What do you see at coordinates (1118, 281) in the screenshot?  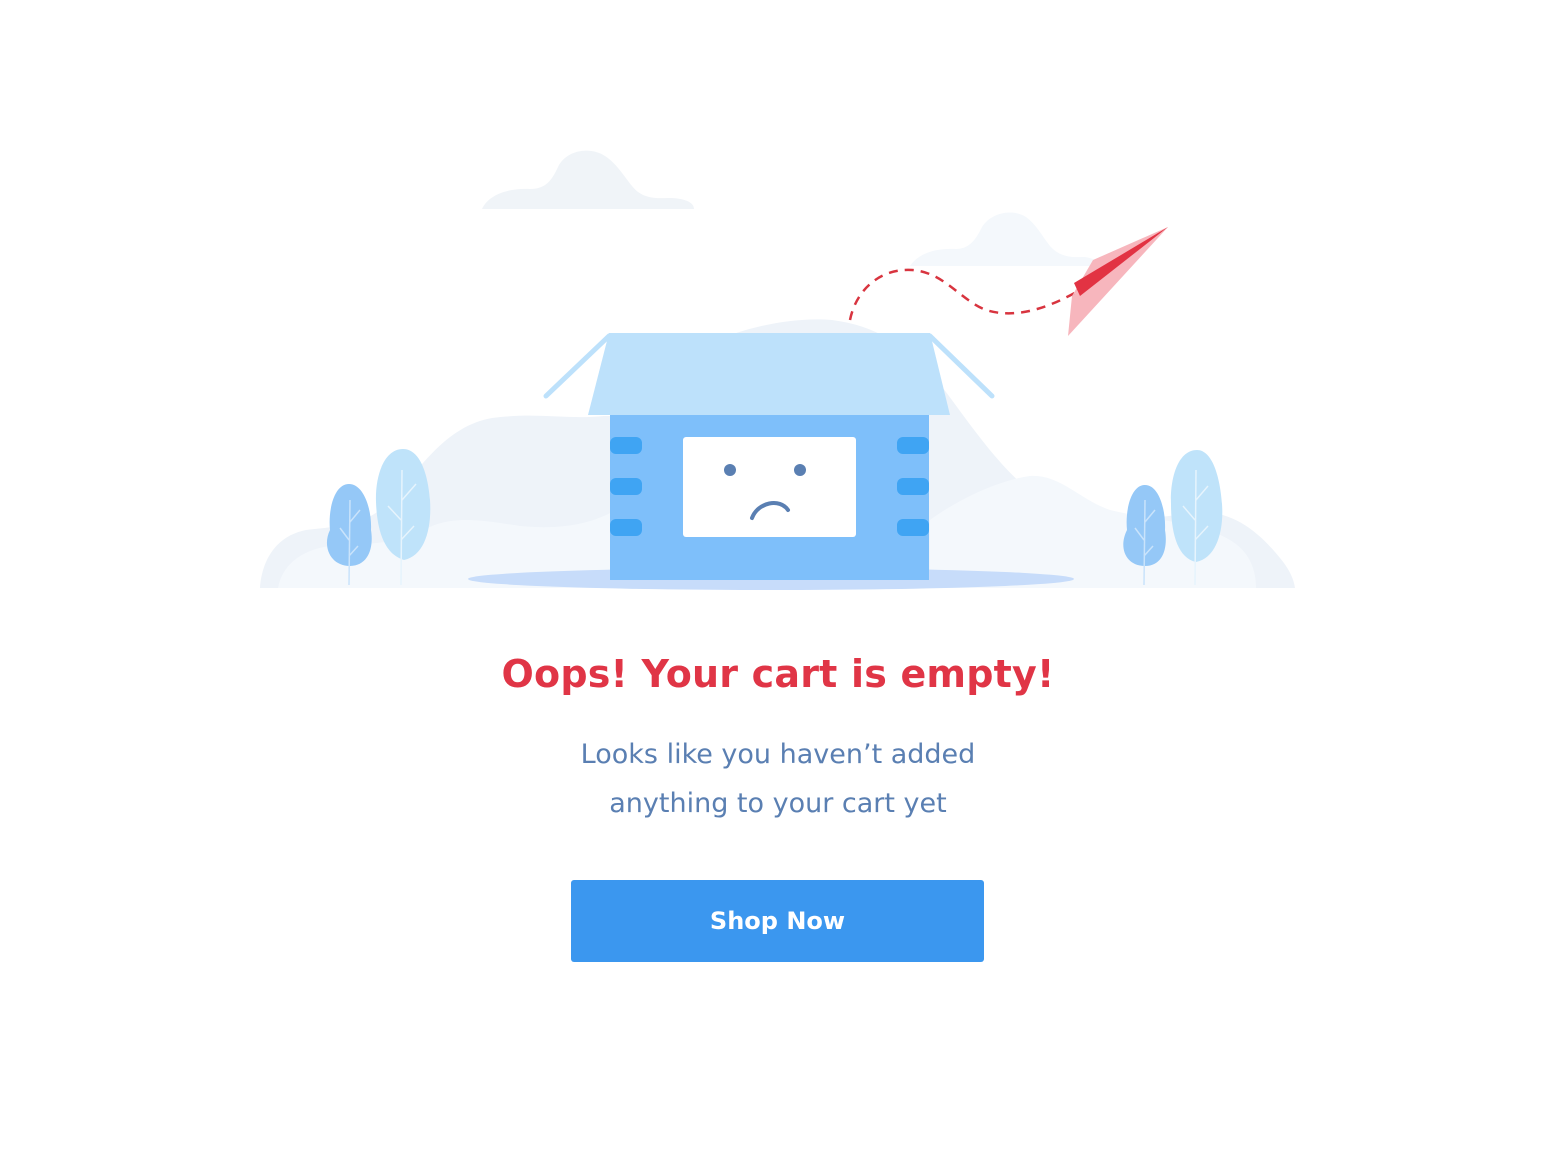 I see `paper-plane-icon` at bounding box center [1118, 281].